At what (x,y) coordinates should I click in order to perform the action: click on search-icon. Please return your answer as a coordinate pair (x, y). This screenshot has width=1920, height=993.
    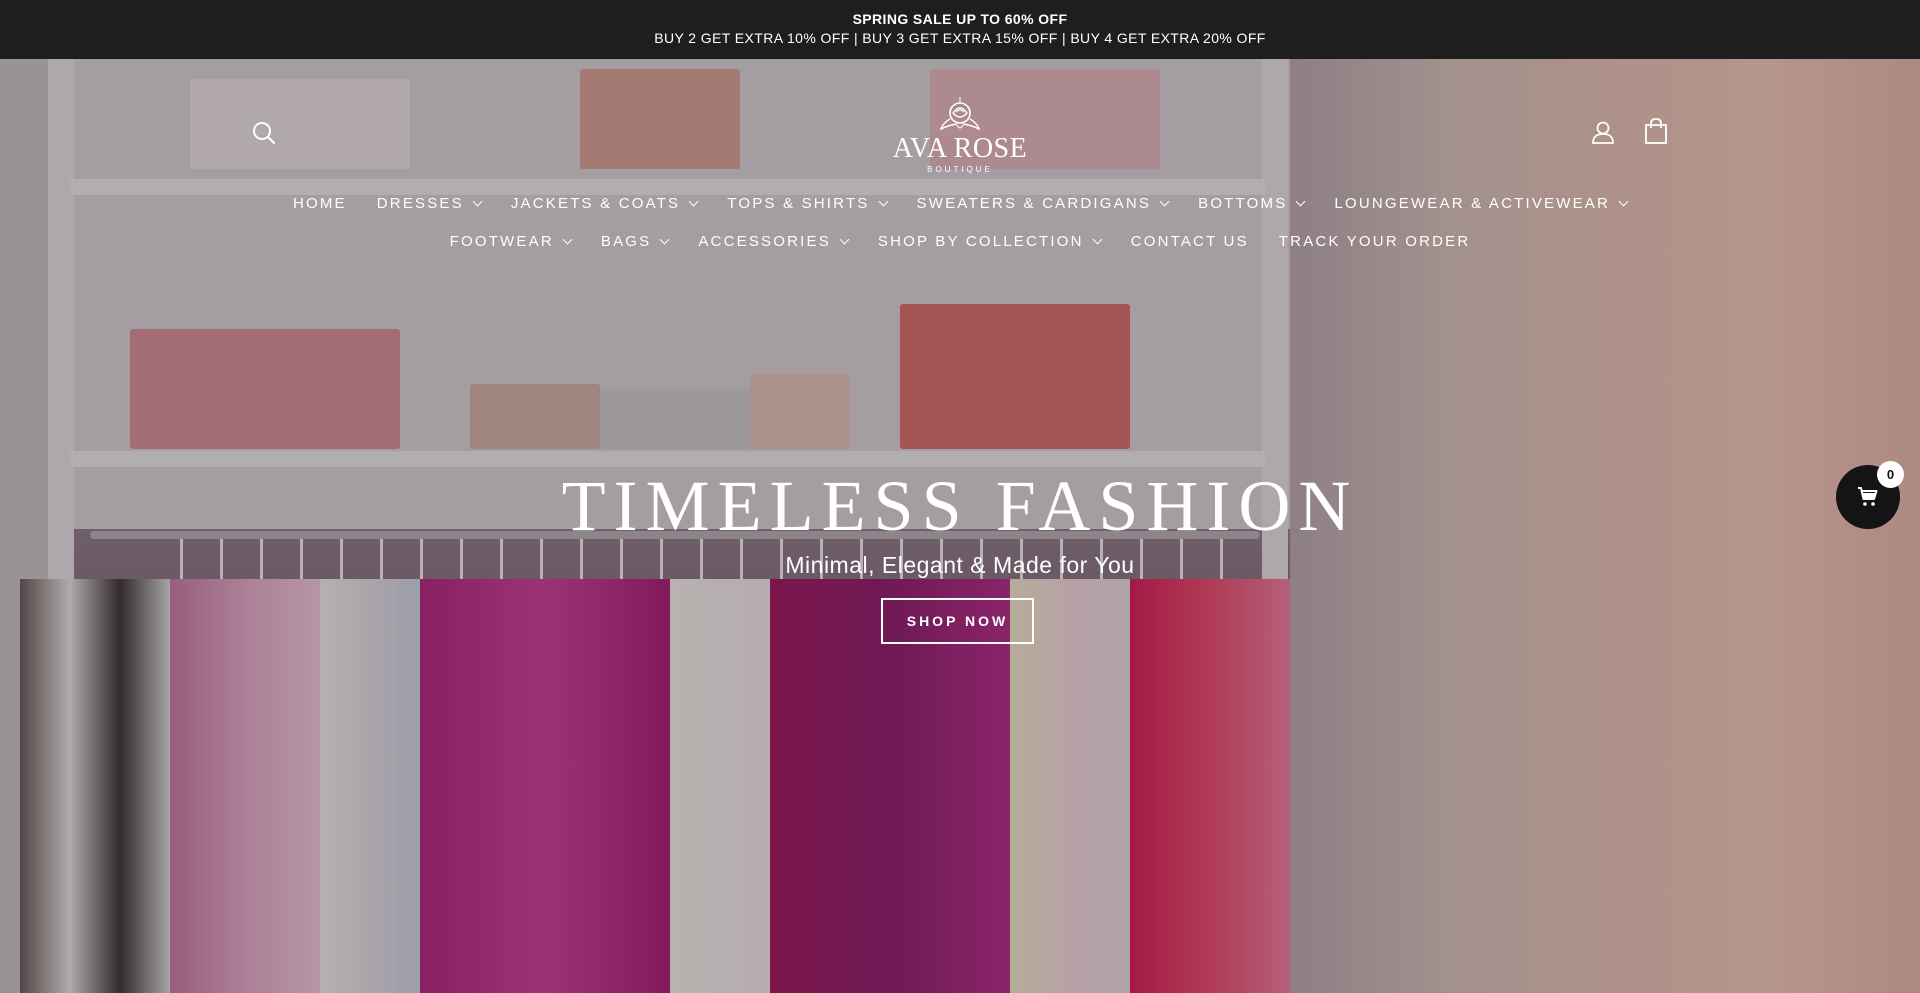
    Looking at the image, I should click on (264, 133).